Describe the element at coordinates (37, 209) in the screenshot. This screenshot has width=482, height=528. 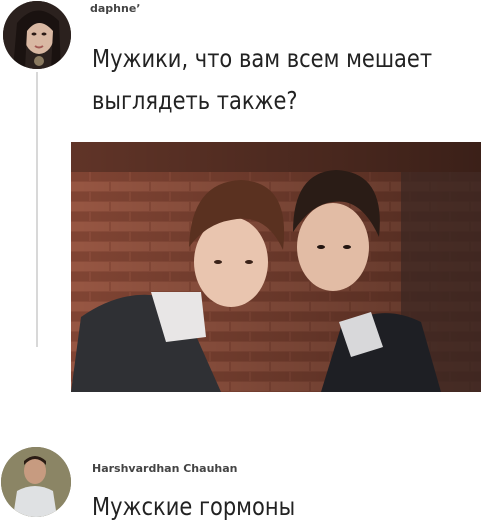
I see `thread-line` at that location.